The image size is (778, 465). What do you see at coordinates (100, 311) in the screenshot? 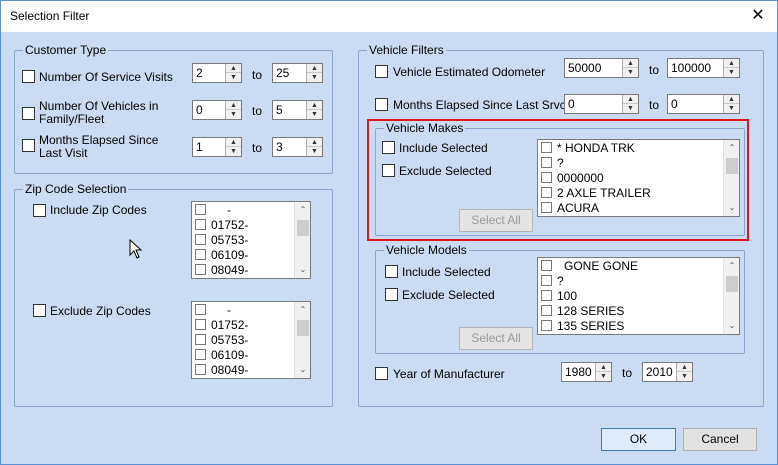
I see `exclude-zip-label: Exclude Zip Codes` at bounding box center [100, 311].